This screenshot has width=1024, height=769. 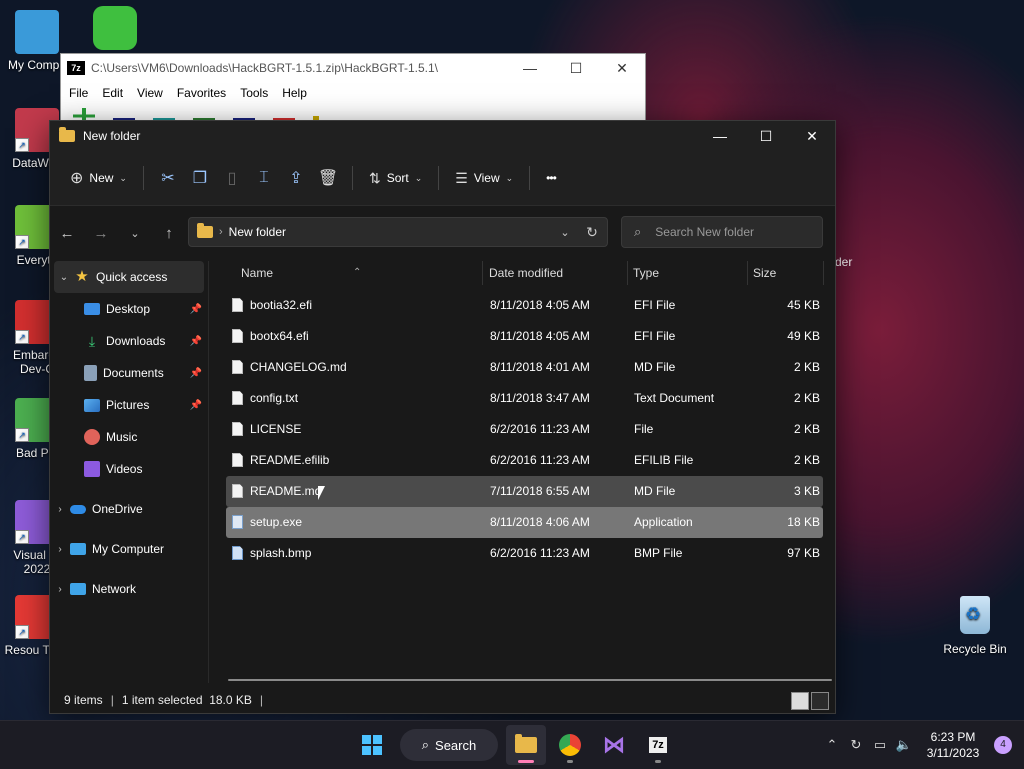 What do you see at coordinates (800, 701) in the screenshot?
I see `details-view-button` at bounding box center [800, 701].